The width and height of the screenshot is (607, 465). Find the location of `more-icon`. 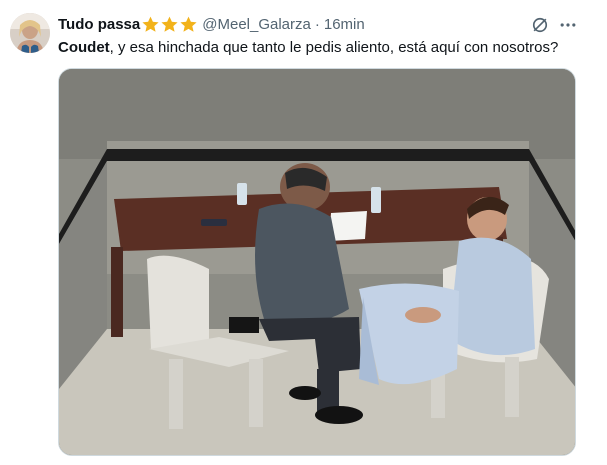

more-icon is located at coordinates (568, 25).